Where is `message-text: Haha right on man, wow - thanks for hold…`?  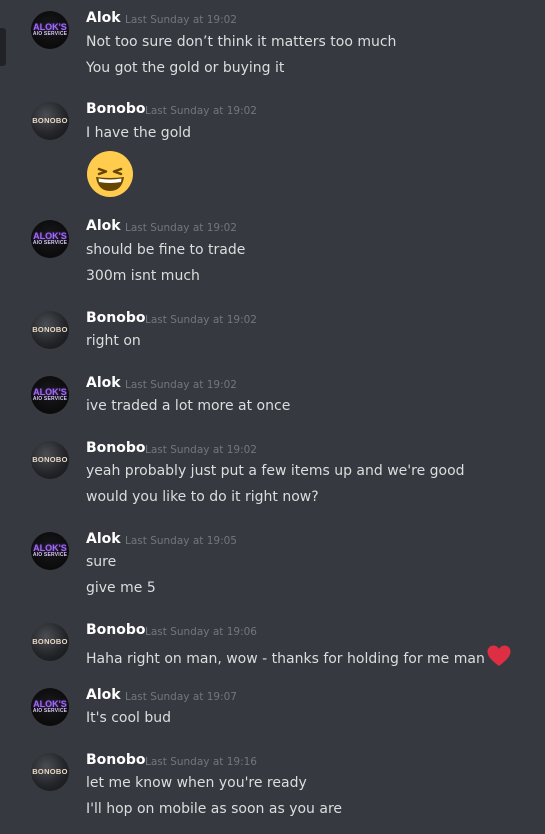 message-text: Haha right on man, wow - thanks for hold… is located at coordinates (285, 659).